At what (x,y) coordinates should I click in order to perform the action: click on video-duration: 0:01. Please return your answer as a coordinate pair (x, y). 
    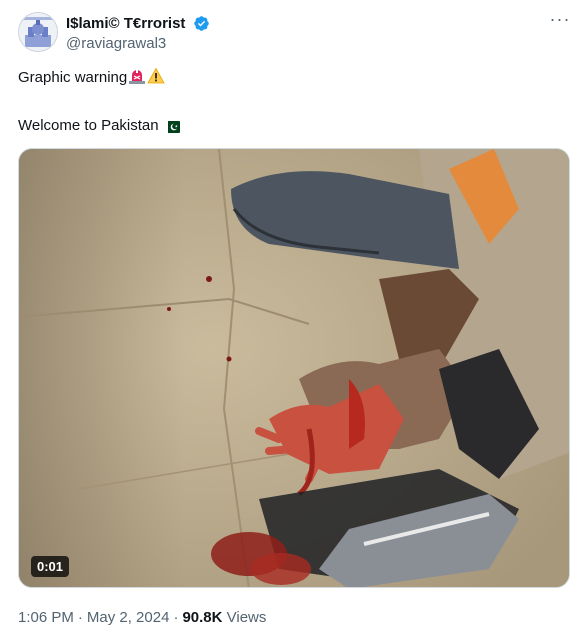
    Looking at the image, I should click on (50, 566).